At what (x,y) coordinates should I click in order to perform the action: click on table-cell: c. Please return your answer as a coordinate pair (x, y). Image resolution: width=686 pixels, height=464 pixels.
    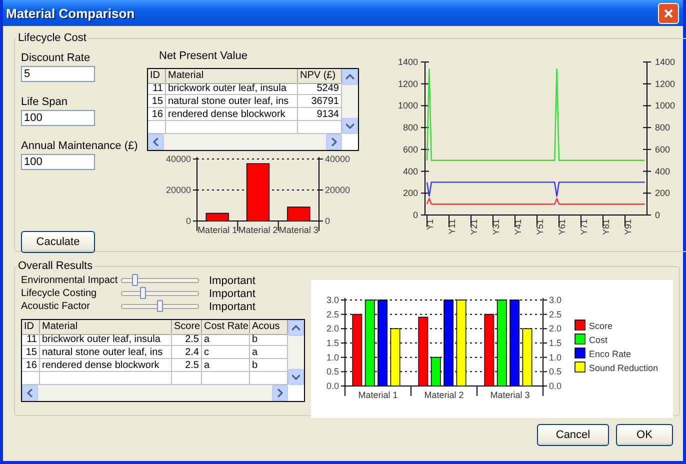
    Looking at the image, I should click on (226, 352).